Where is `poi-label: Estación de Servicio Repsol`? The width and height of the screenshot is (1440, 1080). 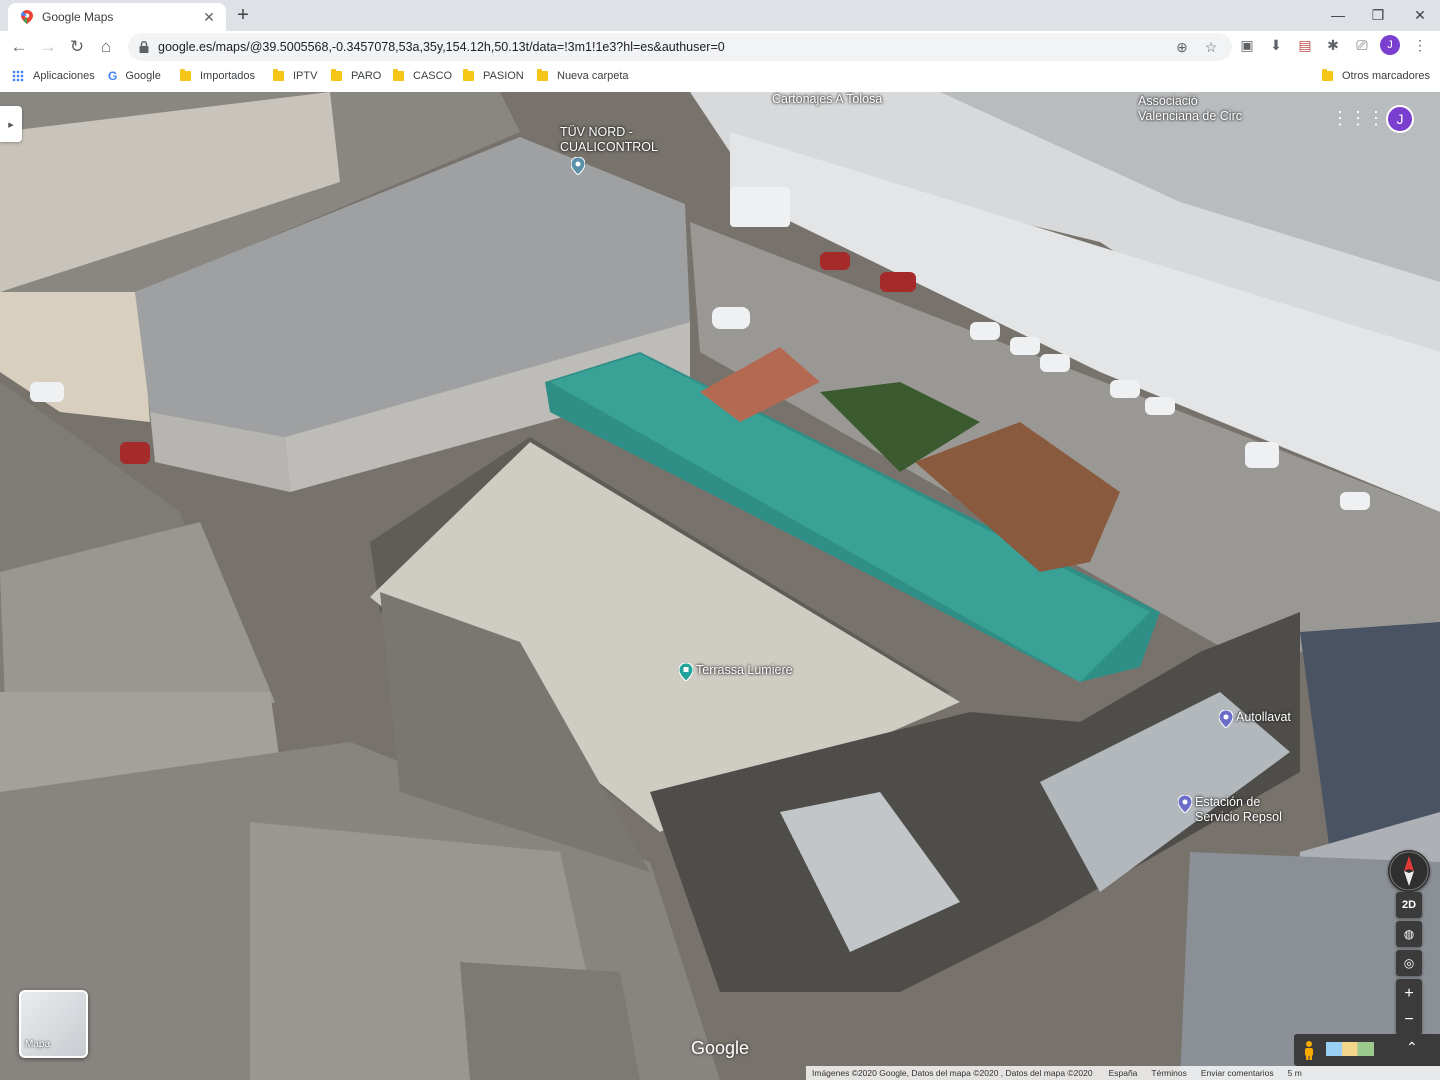
poi-label: Estación de Servicio Repsol is located at coordinates (1238, 809).